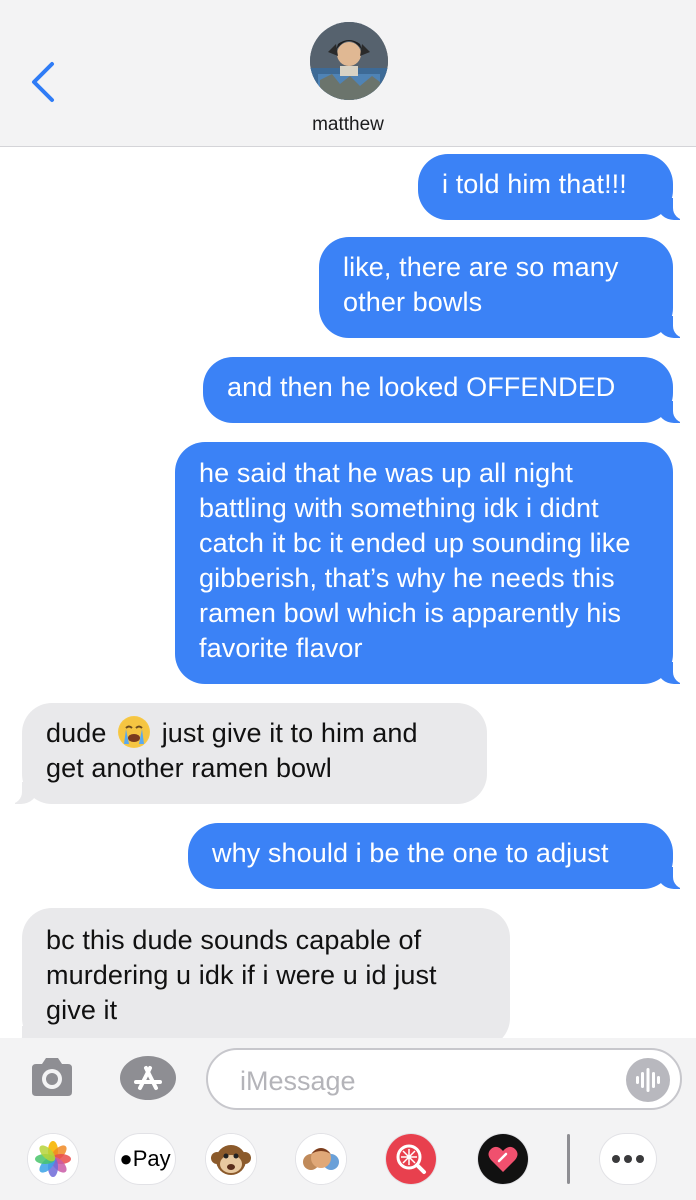  Describe the element at coordinates (410, 853) in the screenshot. I see `message-text: why should i be the one to adjust` at that location.